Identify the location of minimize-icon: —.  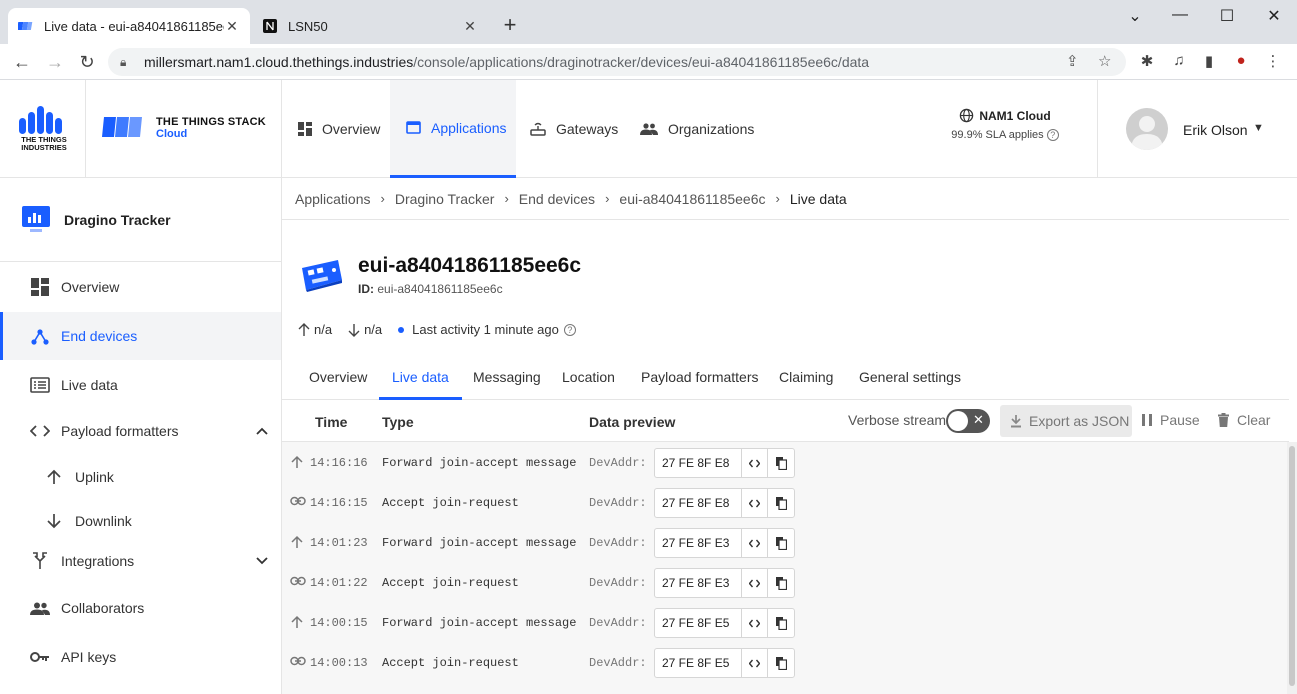
(1180, 15).